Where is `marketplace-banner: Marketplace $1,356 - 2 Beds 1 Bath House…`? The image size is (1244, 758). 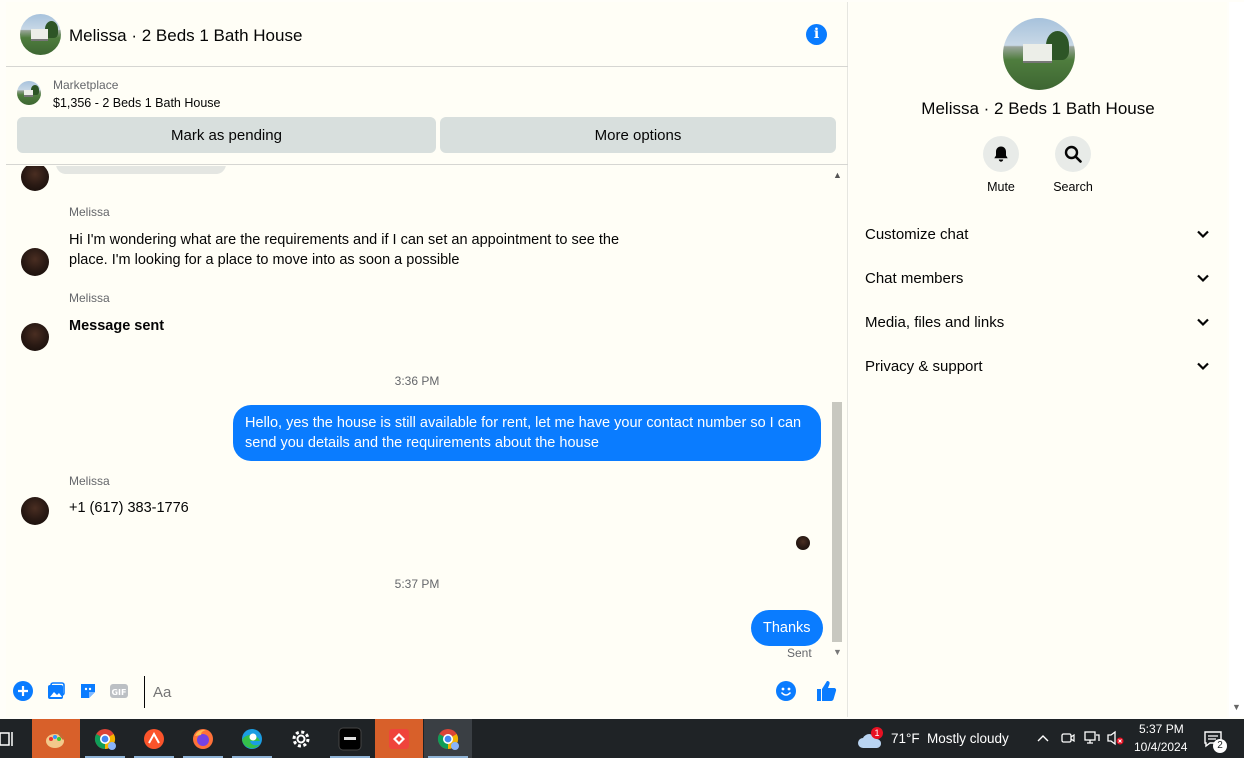 marketplace-banner: Marketplace $1,356 - 2 Beds 1 Bath House… is located at coordinates (427, 116).